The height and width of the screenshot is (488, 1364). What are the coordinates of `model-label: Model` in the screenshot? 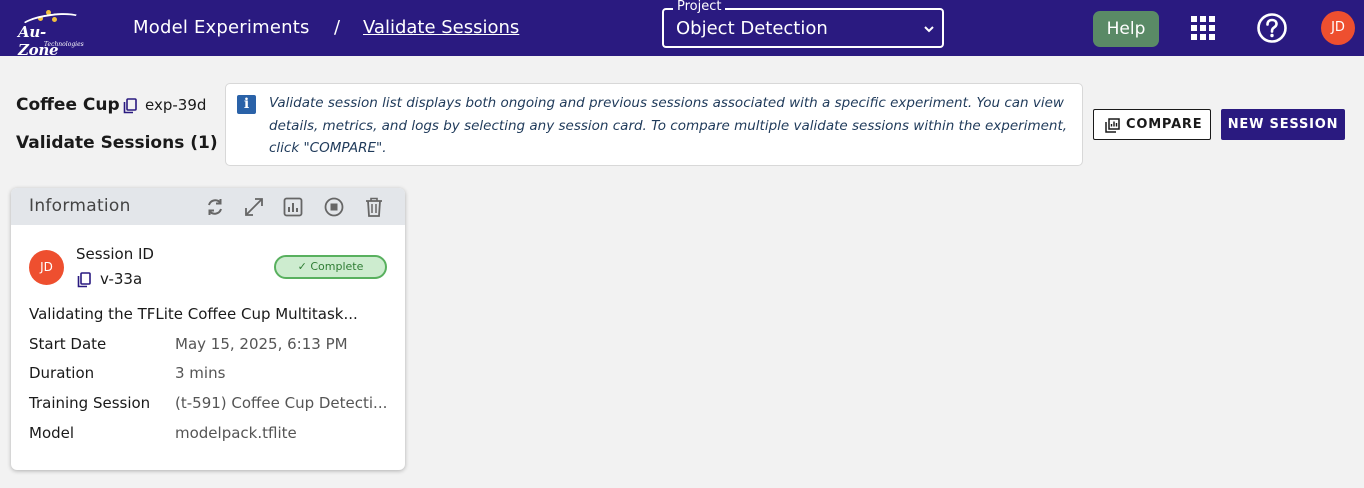 It's located at (52, 433).